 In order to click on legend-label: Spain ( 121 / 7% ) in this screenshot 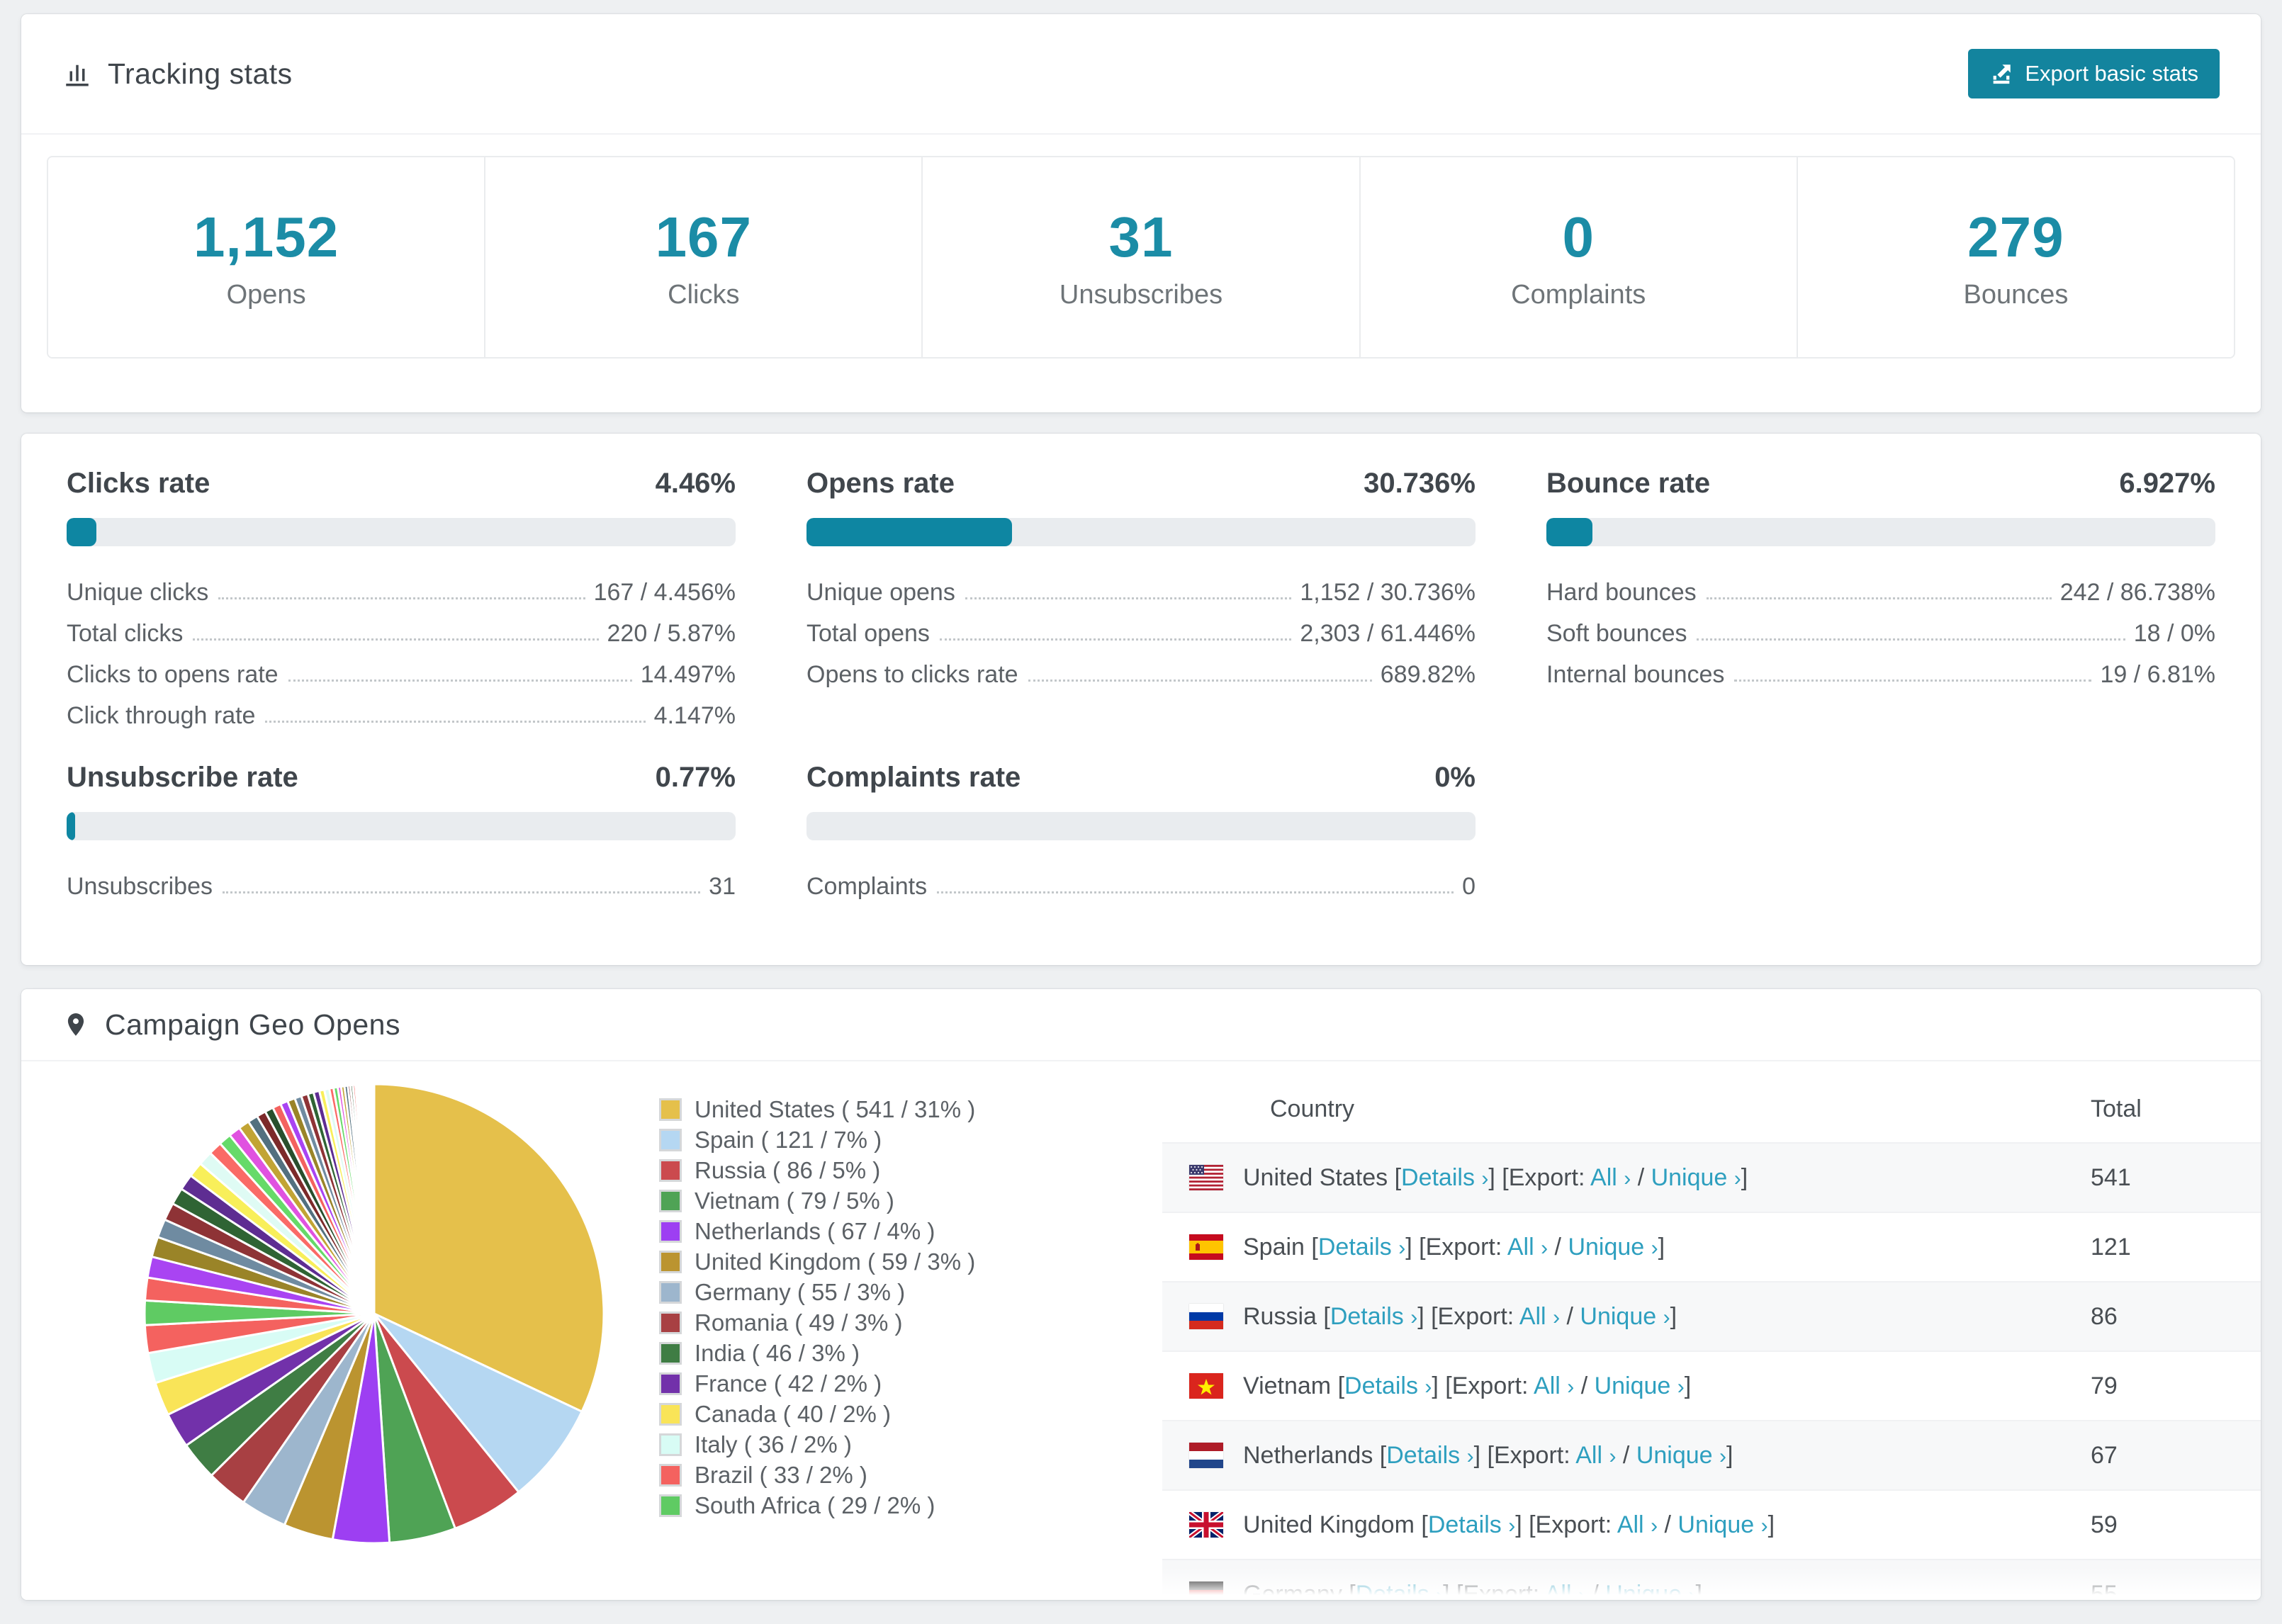, I will do `click(788, 1139)`.